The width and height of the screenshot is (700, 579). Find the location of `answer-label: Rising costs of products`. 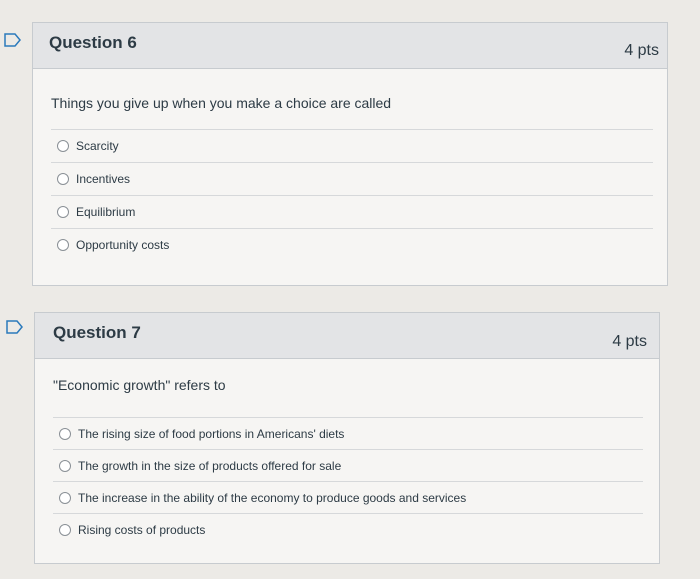

answer-label: Rising costs of products is located at coordinates (142, 529).